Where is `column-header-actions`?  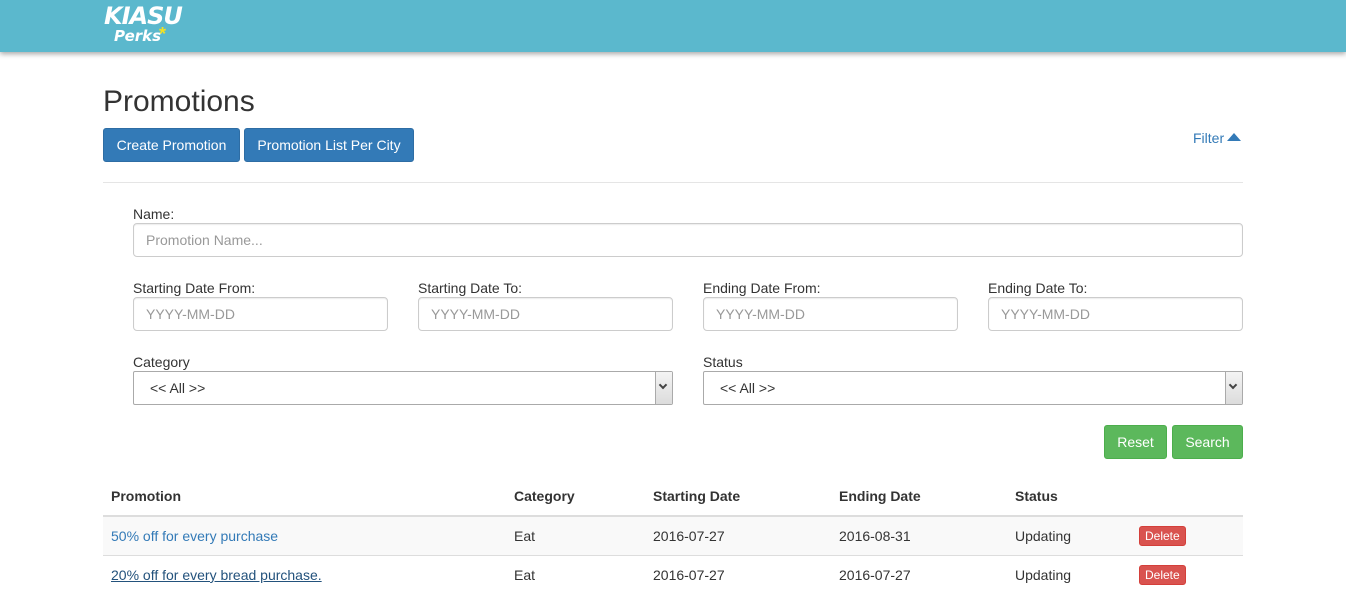
column-header-actions is located at coordinates (1187, 497).